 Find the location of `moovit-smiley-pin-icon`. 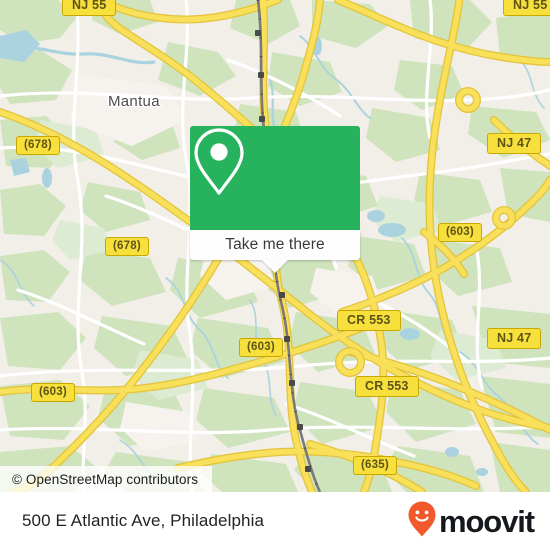

moovit-smiley-pin-icon is located at coordinates (422, 521).